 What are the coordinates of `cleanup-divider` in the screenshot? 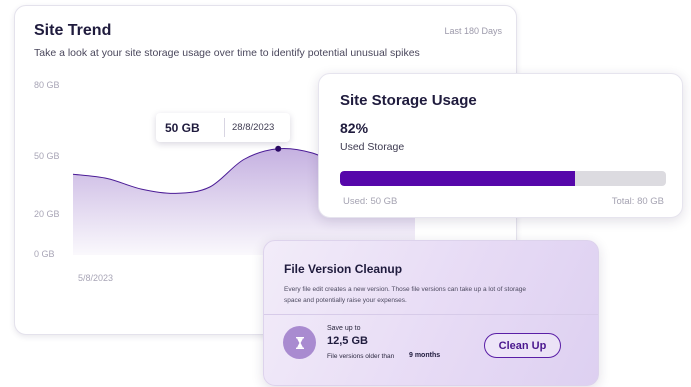 It's located at (431, 314).